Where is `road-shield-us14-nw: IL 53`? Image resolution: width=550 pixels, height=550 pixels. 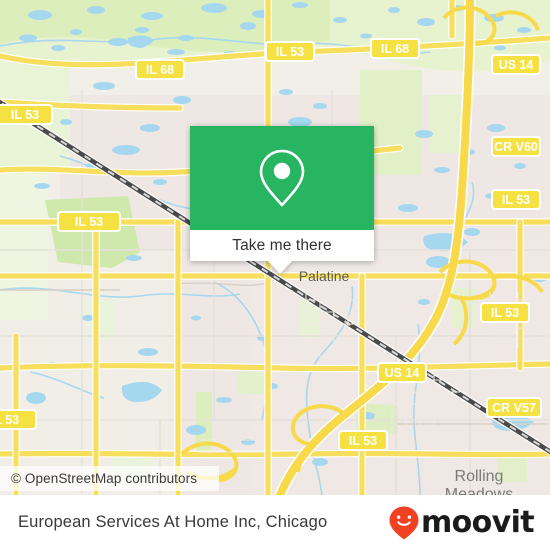 road-shield-us14-nw: IL 53 is located at coordinates (26, 114).